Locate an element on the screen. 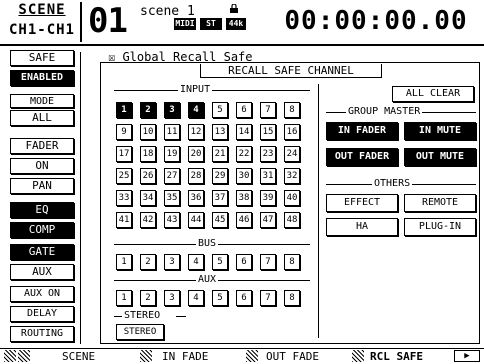 This screenshot has width=484, height=364. input-channel-button: 33 is located at coordinates (124, 198).